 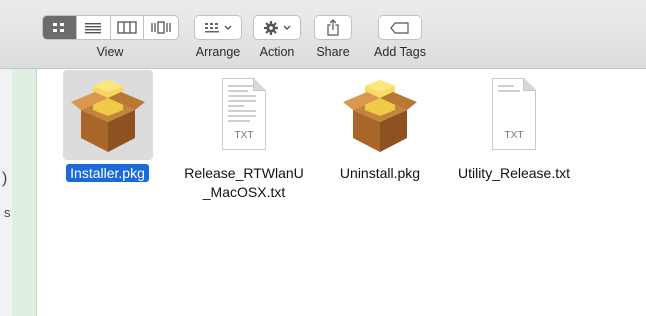 What do you see at coordinates (244, 192) in the screenshot?
I see `file-name-label: _MacOSX.txt` at bounding box center [244, 192].